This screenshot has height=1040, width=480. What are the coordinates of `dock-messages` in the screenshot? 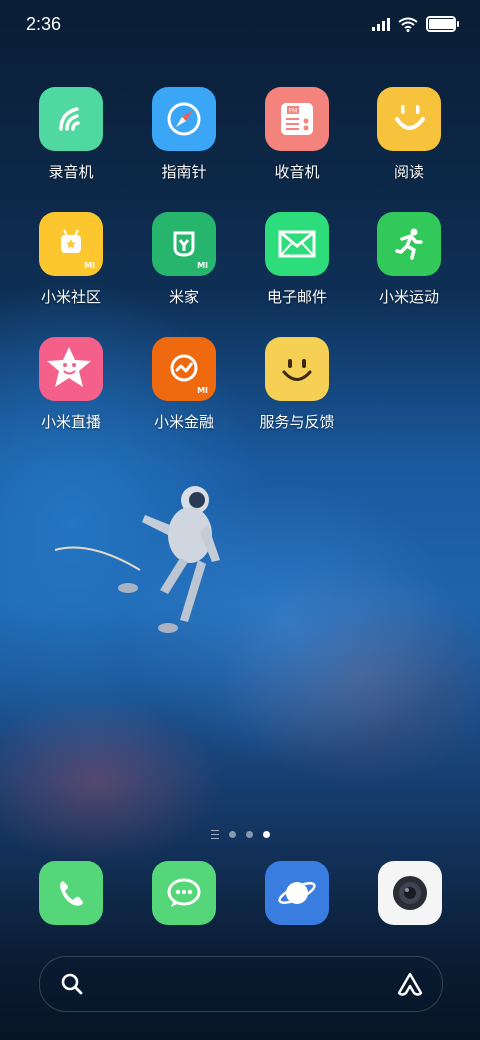 It's located at (184, 893).